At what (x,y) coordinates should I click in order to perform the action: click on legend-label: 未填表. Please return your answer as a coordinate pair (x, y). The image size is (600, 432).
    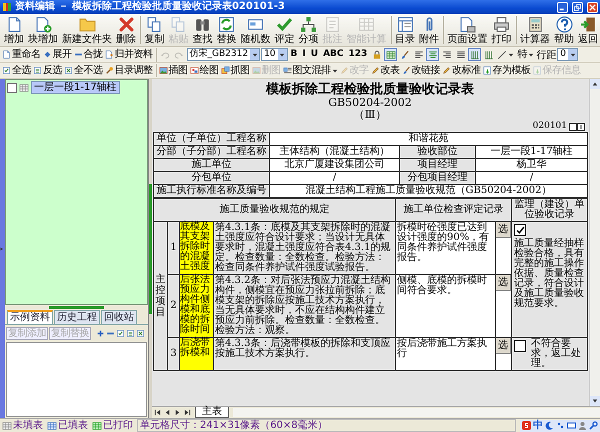
    Looking at the image, I should click on (28, 426).